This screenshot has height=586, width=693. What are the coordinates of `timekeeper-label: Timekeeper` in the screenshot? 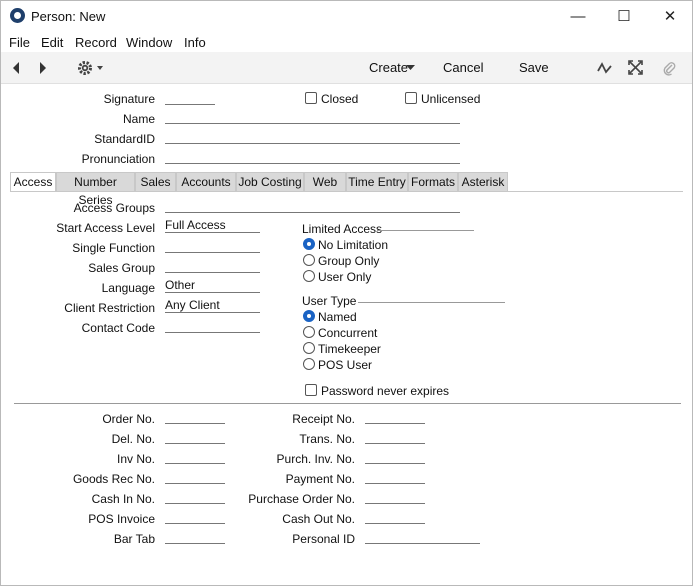 It's located at (349, 349).